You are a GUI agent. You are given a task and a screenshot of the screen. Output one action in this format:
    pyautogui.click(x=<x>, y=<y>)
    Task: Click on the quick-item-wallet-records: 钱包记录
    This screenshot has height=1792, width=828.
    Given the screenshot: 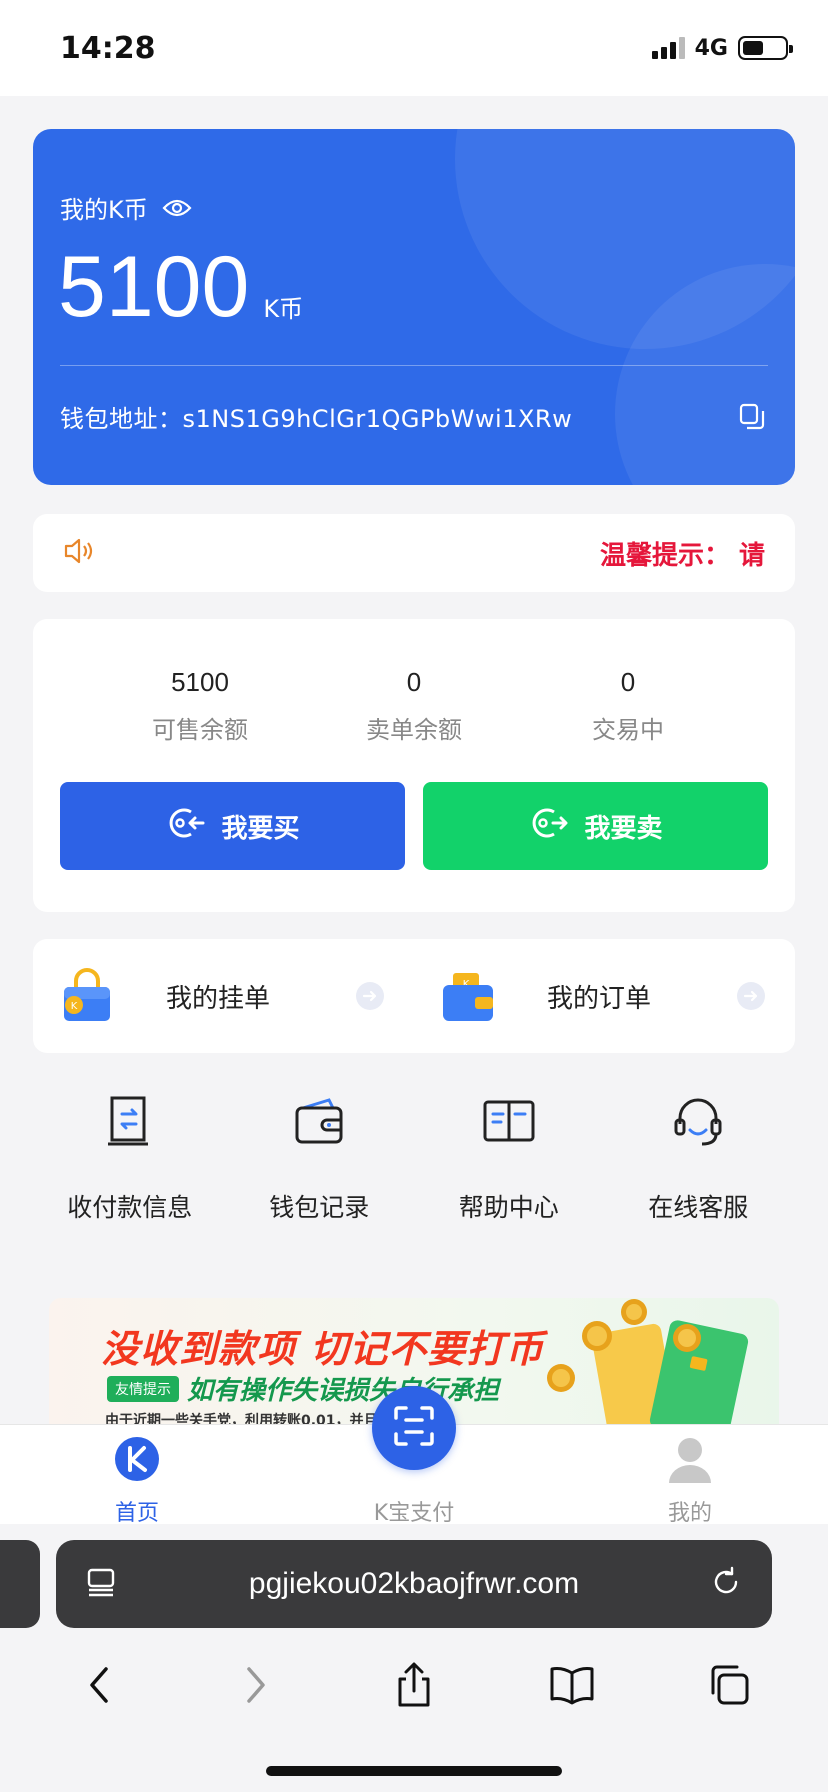 What is the action you would take?
    pyautogui.click(x=320, y=1160)
    